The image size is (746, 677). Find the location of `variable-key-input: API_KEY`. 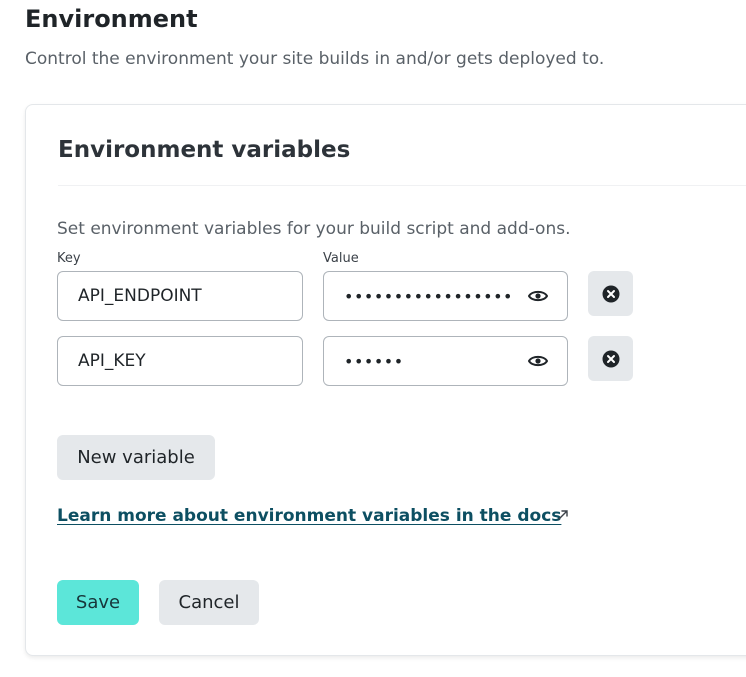

variable-key-input: API_KEY is located at coordinates (180, 361).